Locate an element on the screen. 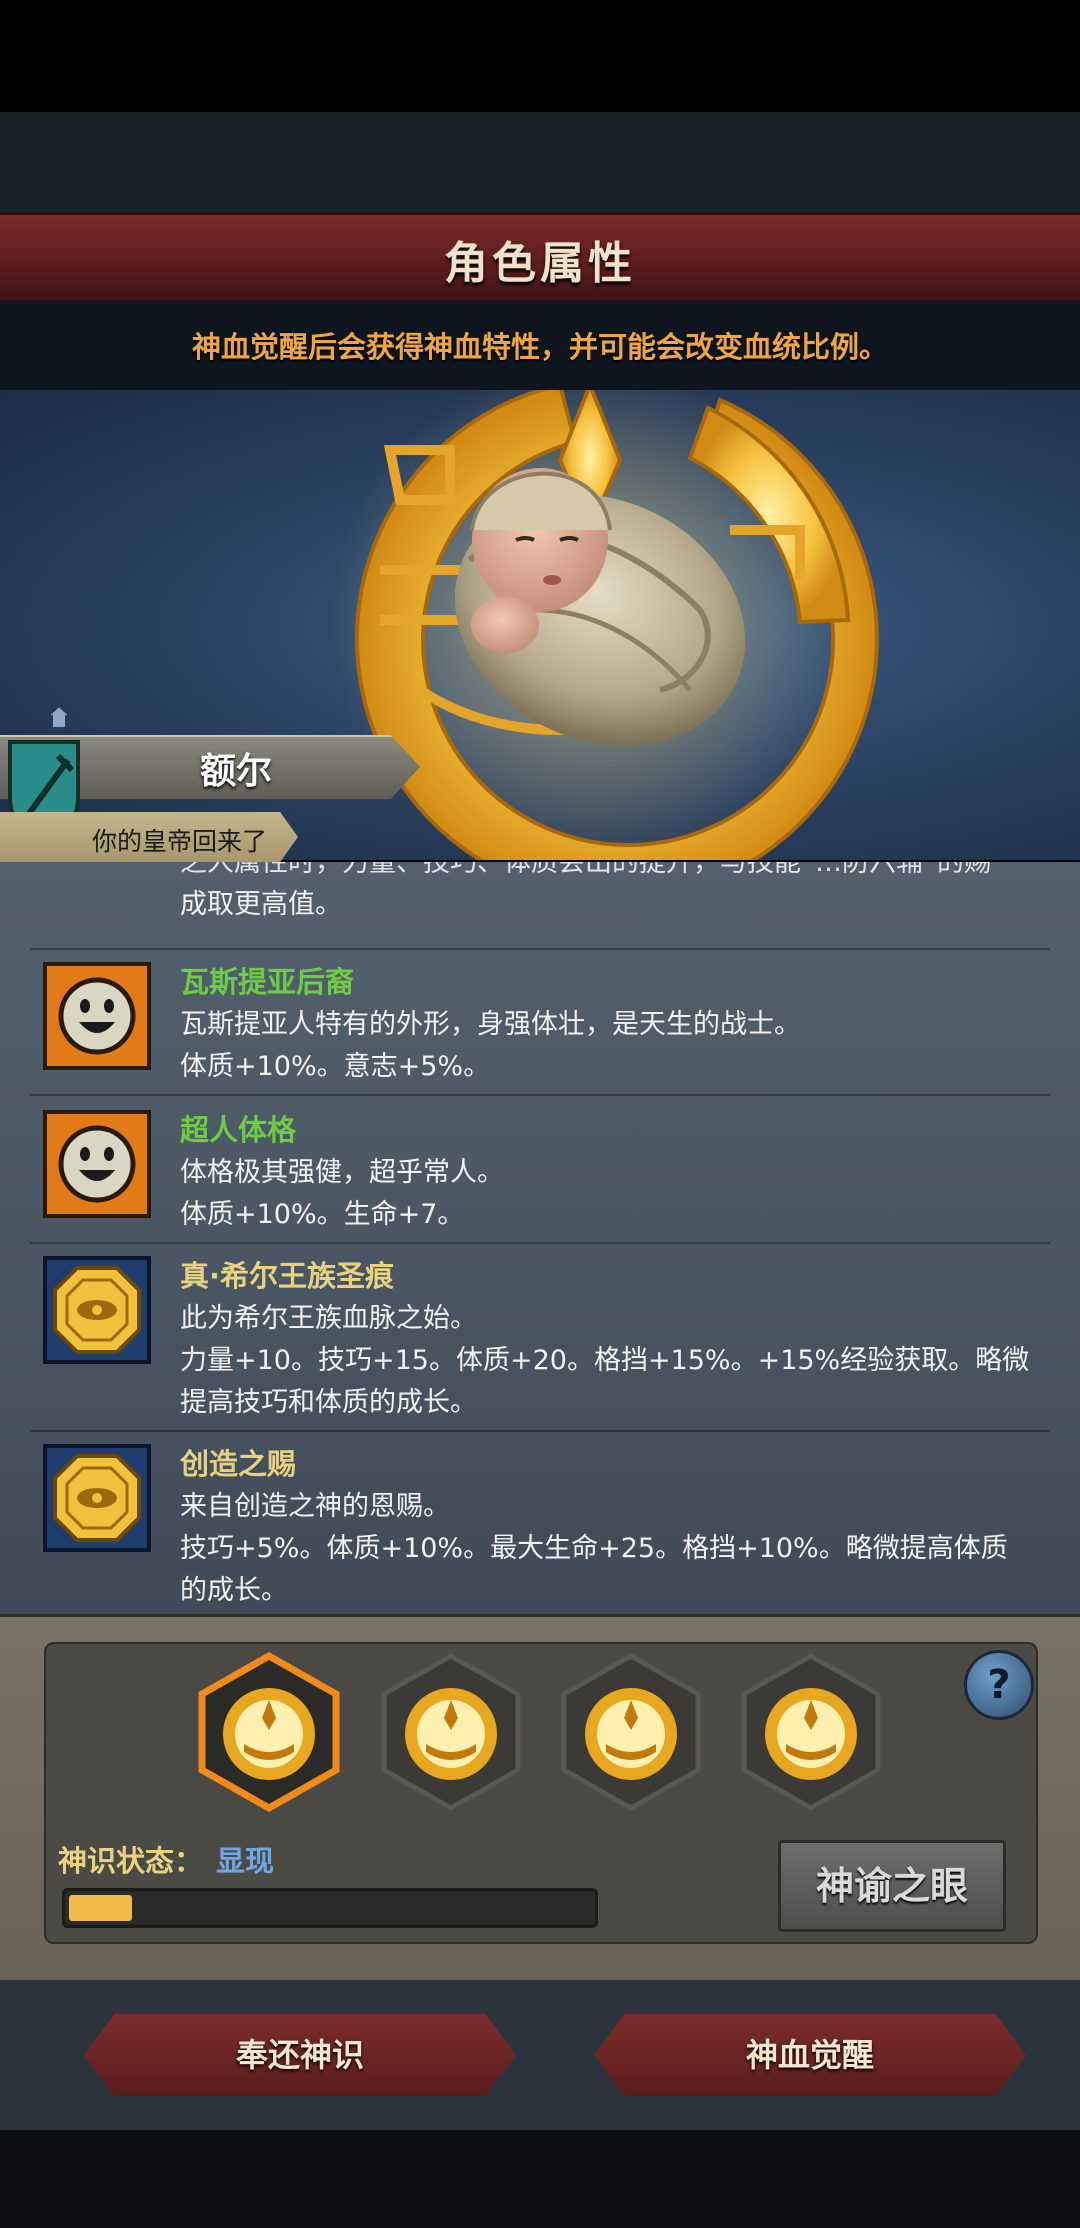  oracle-eye-button: 神谕之眼 is located at coordinates (892, 1886).